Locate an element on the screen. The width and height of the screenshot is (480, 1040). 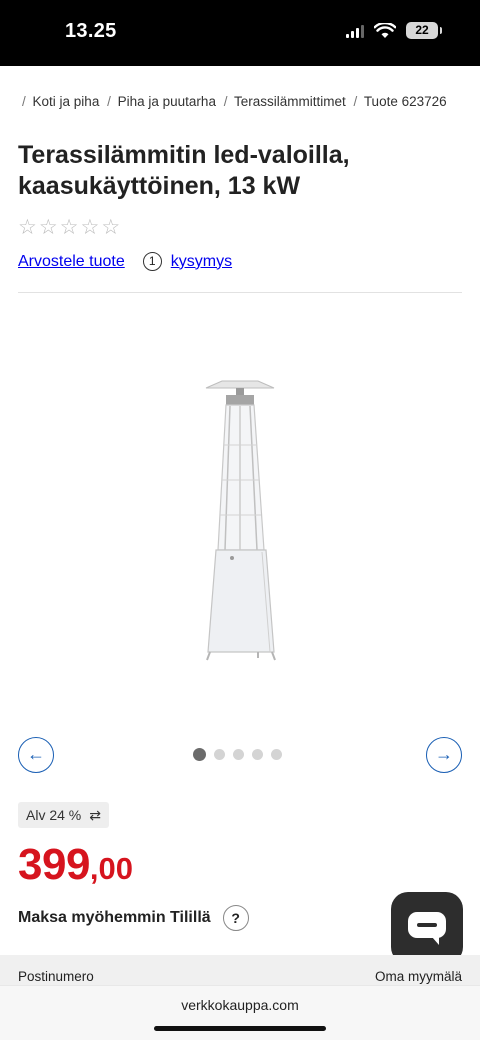
vat-toggle: Alv 24 % ⇄ is located at coordinates (63, 815).